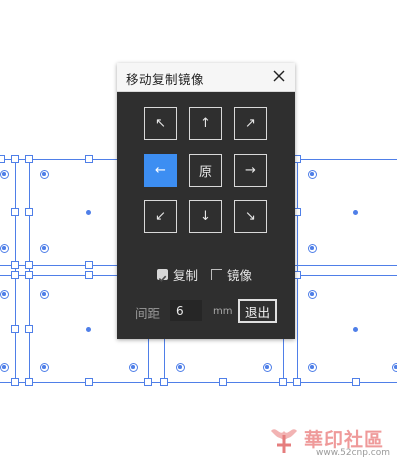  I want to click on vertical-guide-right-a, so click(283, 360).